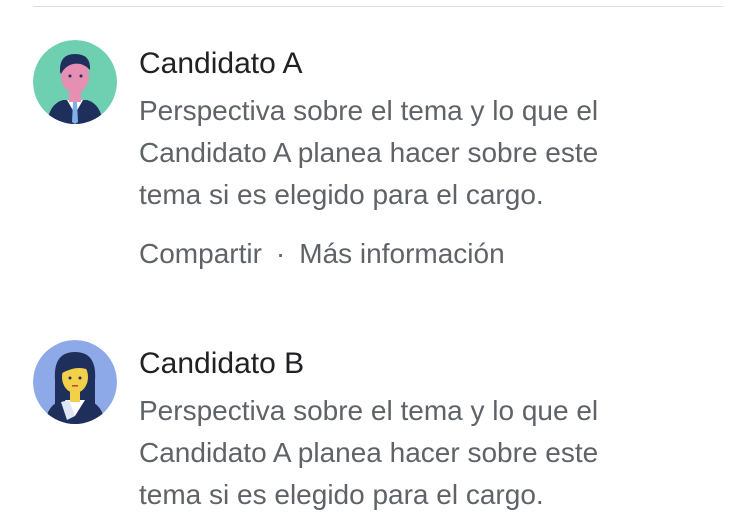 The image size is (756, 529). I want to click on candidate-a-avatar, so click(75, 82).